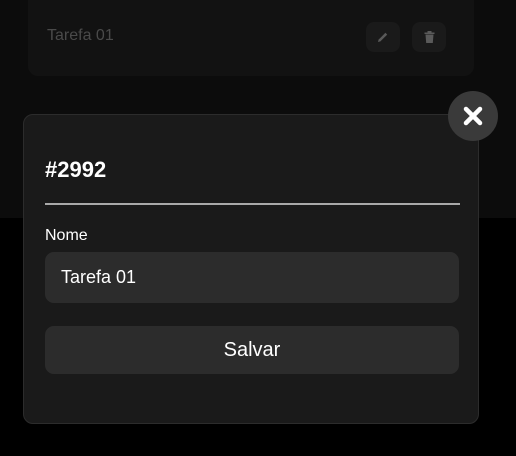 Image resolution: width=516 pixels, height=456 pixels. I want to click on name-field, so click(252, 277).